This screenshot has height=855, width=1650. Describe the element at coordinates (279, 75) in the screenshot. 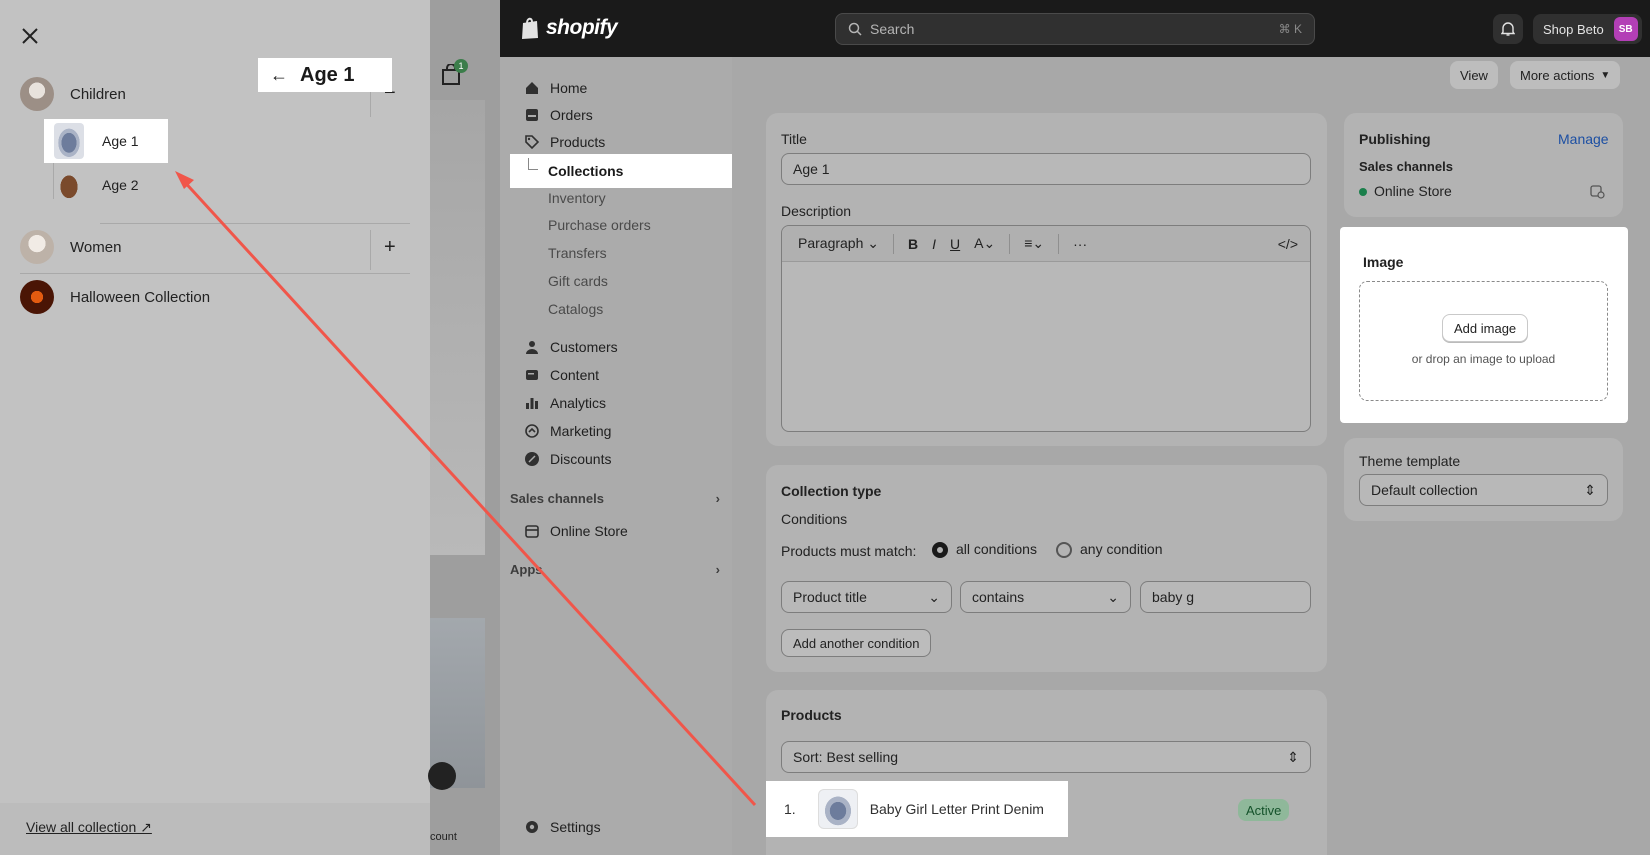

I see `back-arrow-icon: ←` at that location.